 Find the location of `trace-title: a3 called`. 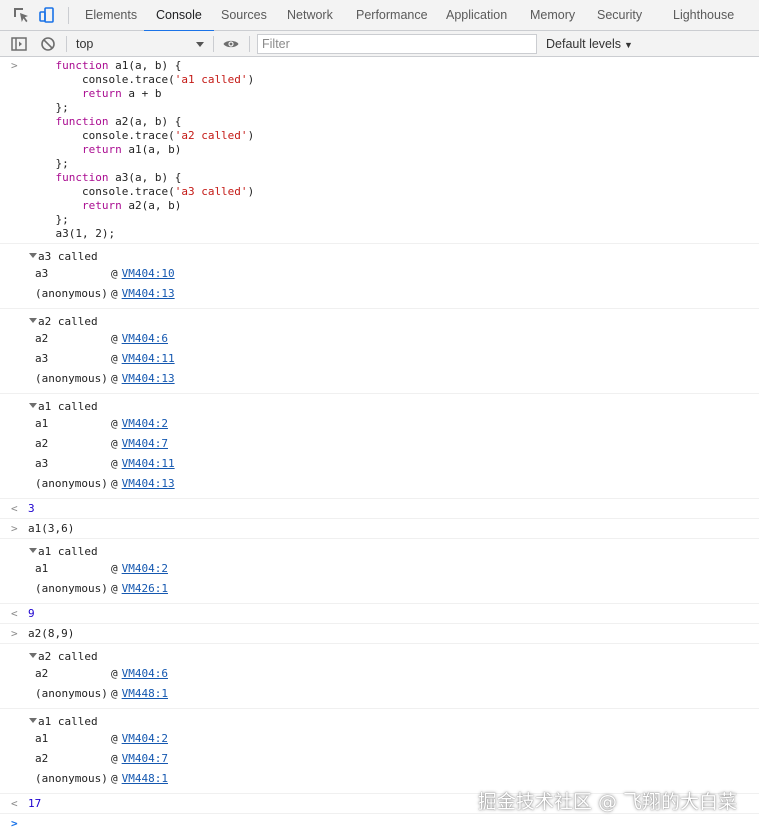

trace-title: a3 called is located at coordinates (68, 256).